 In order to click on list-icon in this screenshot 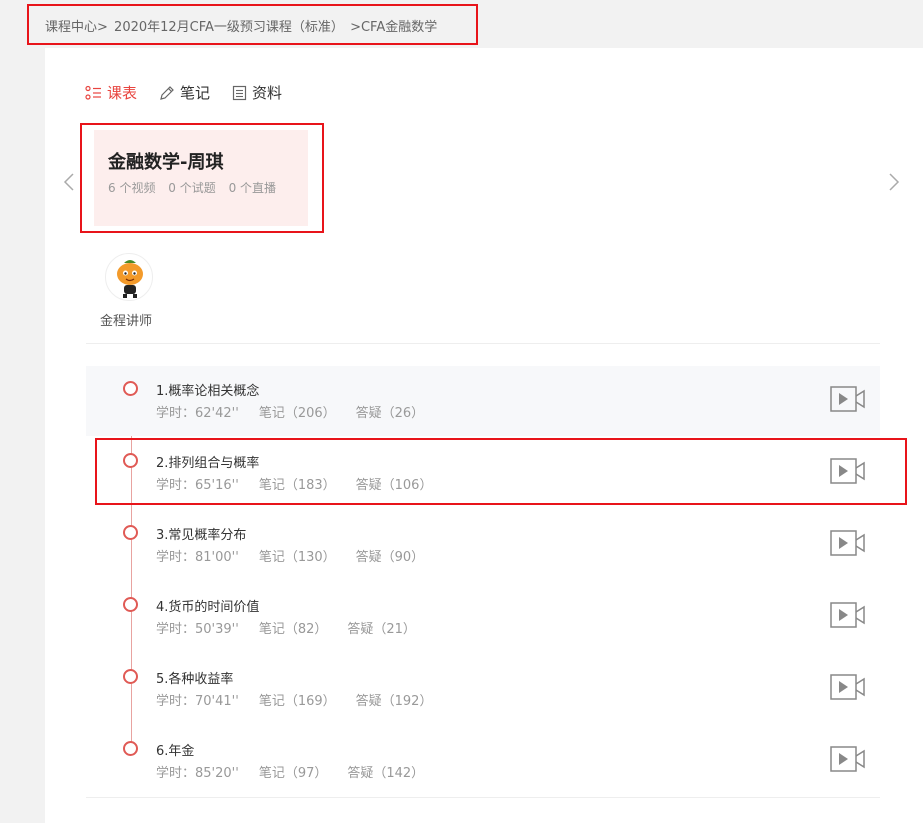, I will do `click(93, 93)`.